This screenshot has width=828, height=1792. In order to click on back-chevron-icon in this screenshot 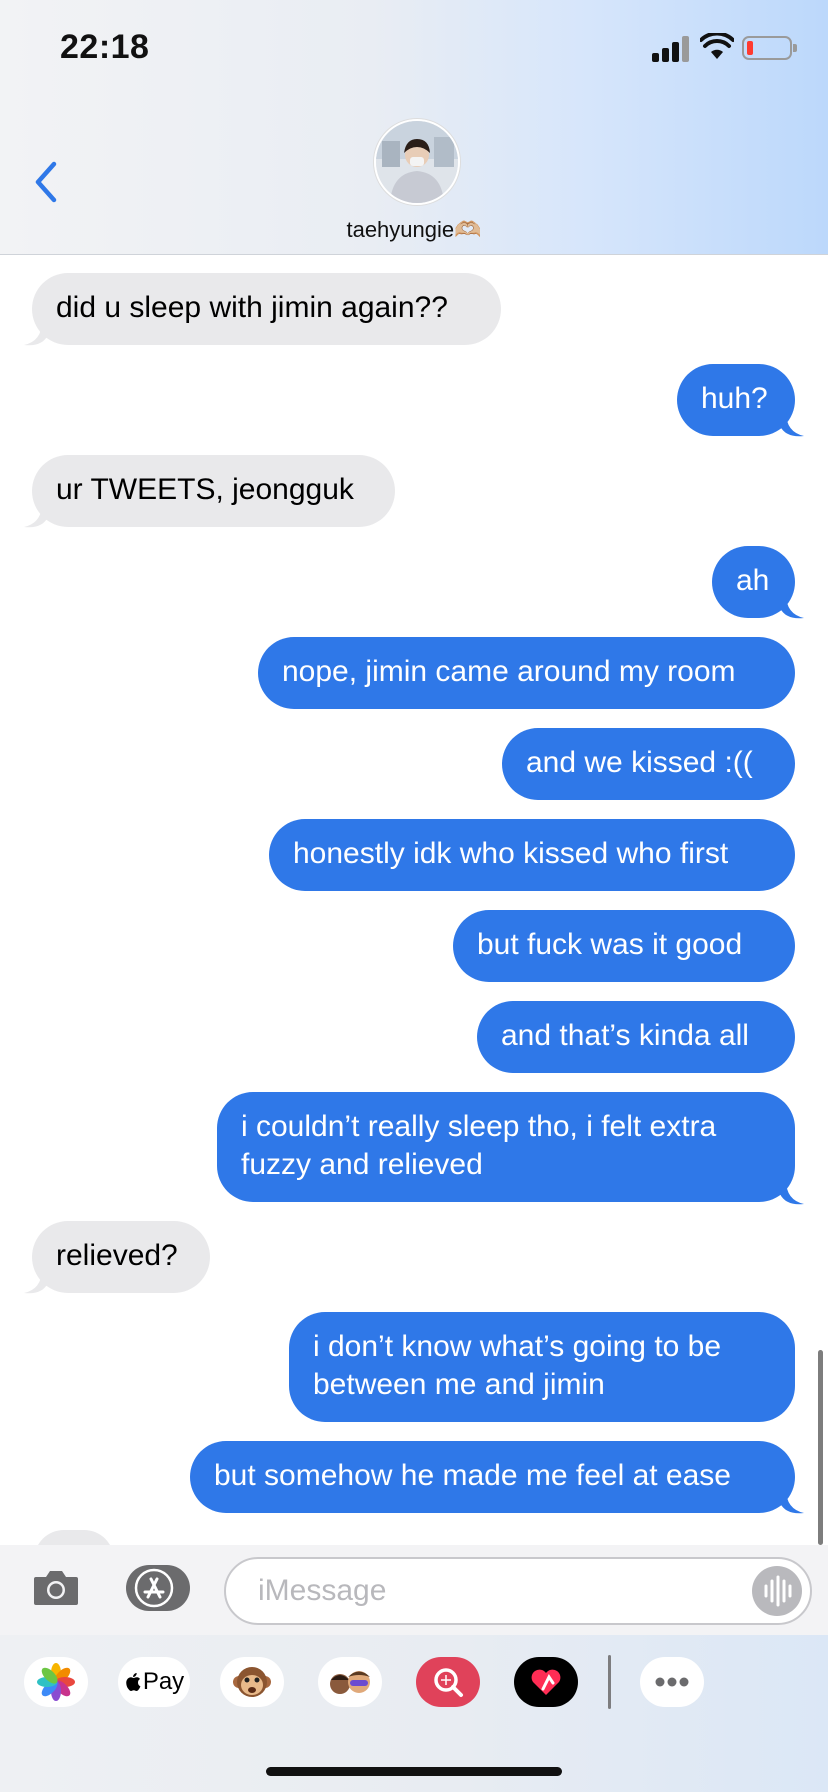, I will do `click(47, 182)`.